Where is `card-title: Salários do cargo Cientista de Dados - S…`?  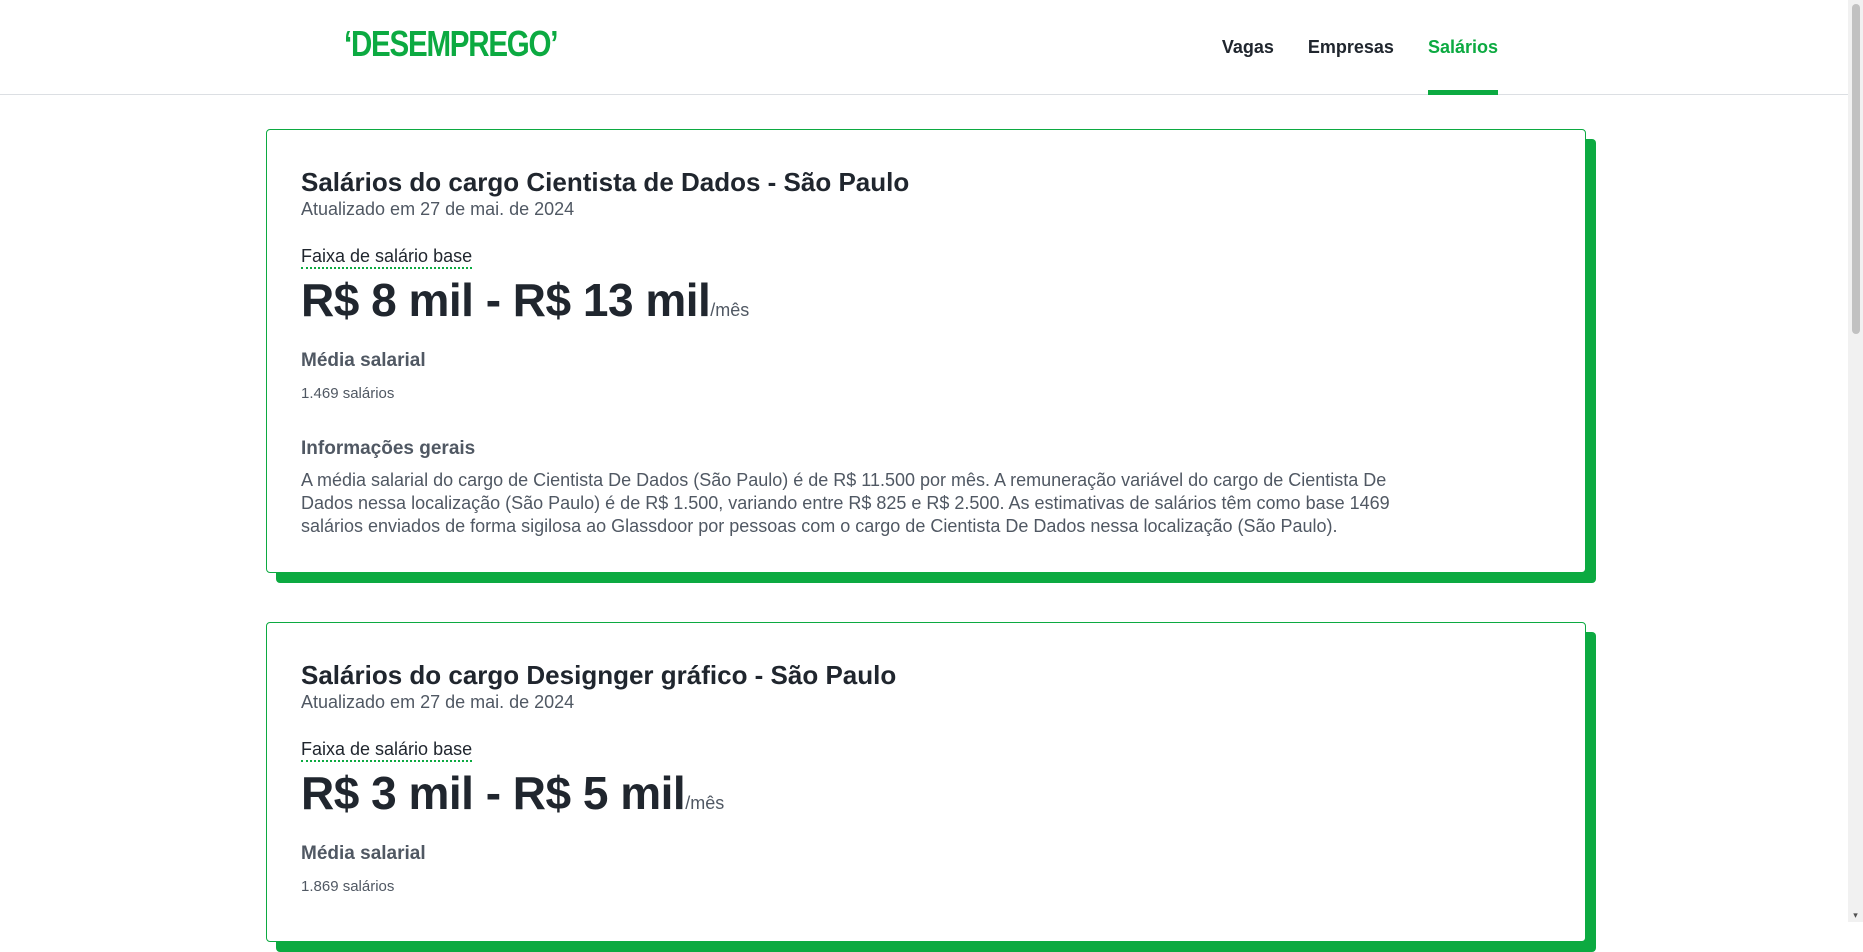 card-title: Salários do cargo Cientista de Dados - S… is located at coordinates (605, 182).